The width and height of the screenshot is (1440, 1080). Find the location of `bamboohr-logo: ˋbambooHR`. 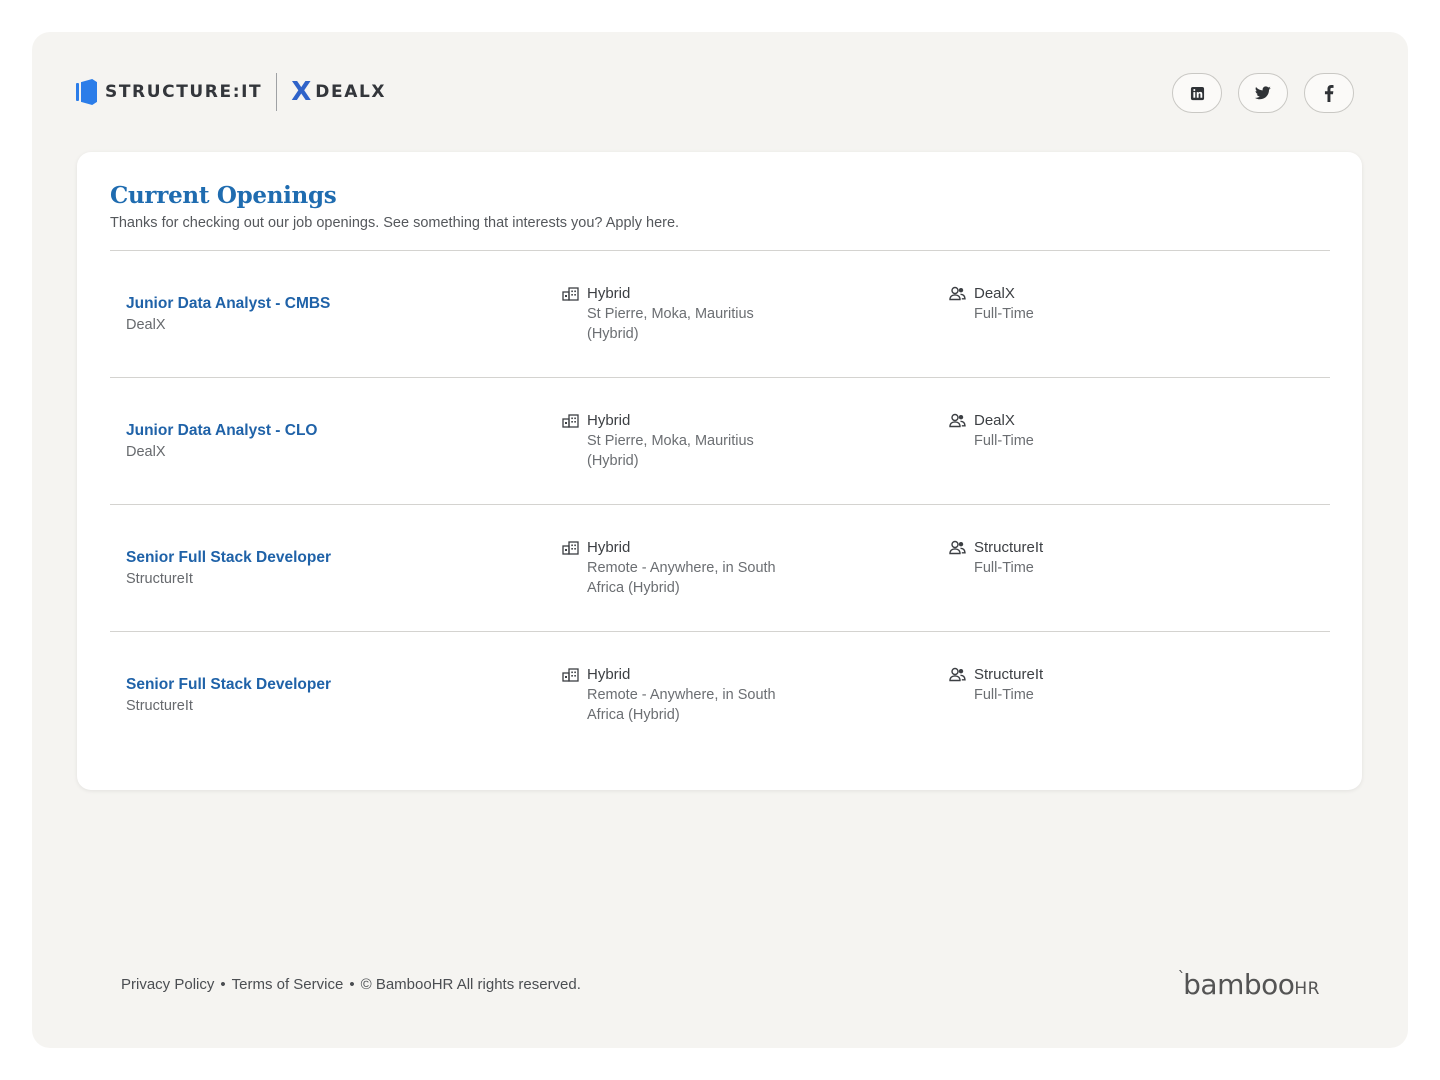

bamboohr-logo: ˋbambooHR is located at coordinates (1249, 984).